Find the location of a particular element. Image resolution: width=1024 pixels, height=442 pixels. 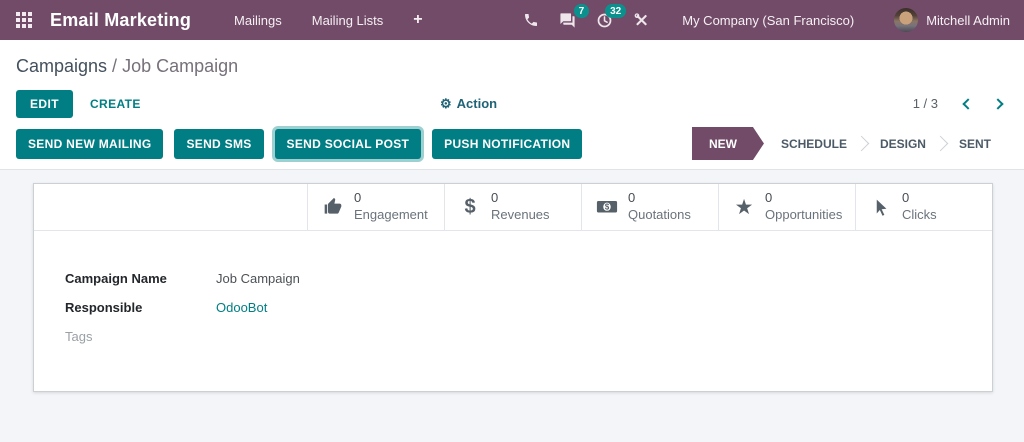

user-name: Mitchell Admin is located at coordinates (968, 20).